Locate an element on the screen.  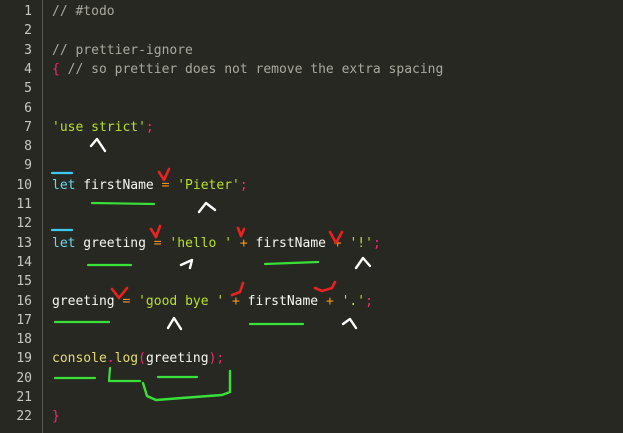
code-token-punct: . is located at coordinates (110, 359).